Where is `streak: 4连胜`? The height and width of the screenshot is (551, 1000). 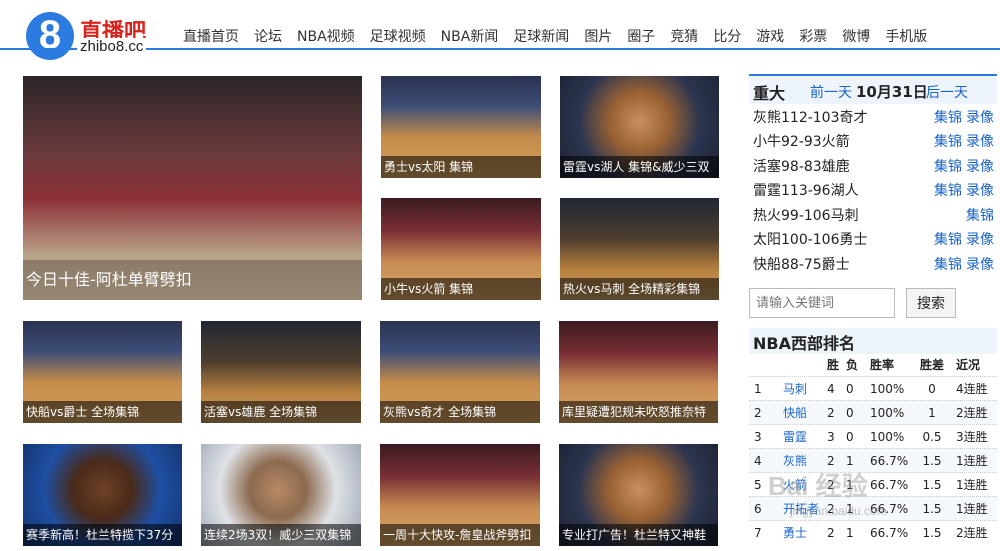
streak: 4连胜 is located at coordinates (972, 389).